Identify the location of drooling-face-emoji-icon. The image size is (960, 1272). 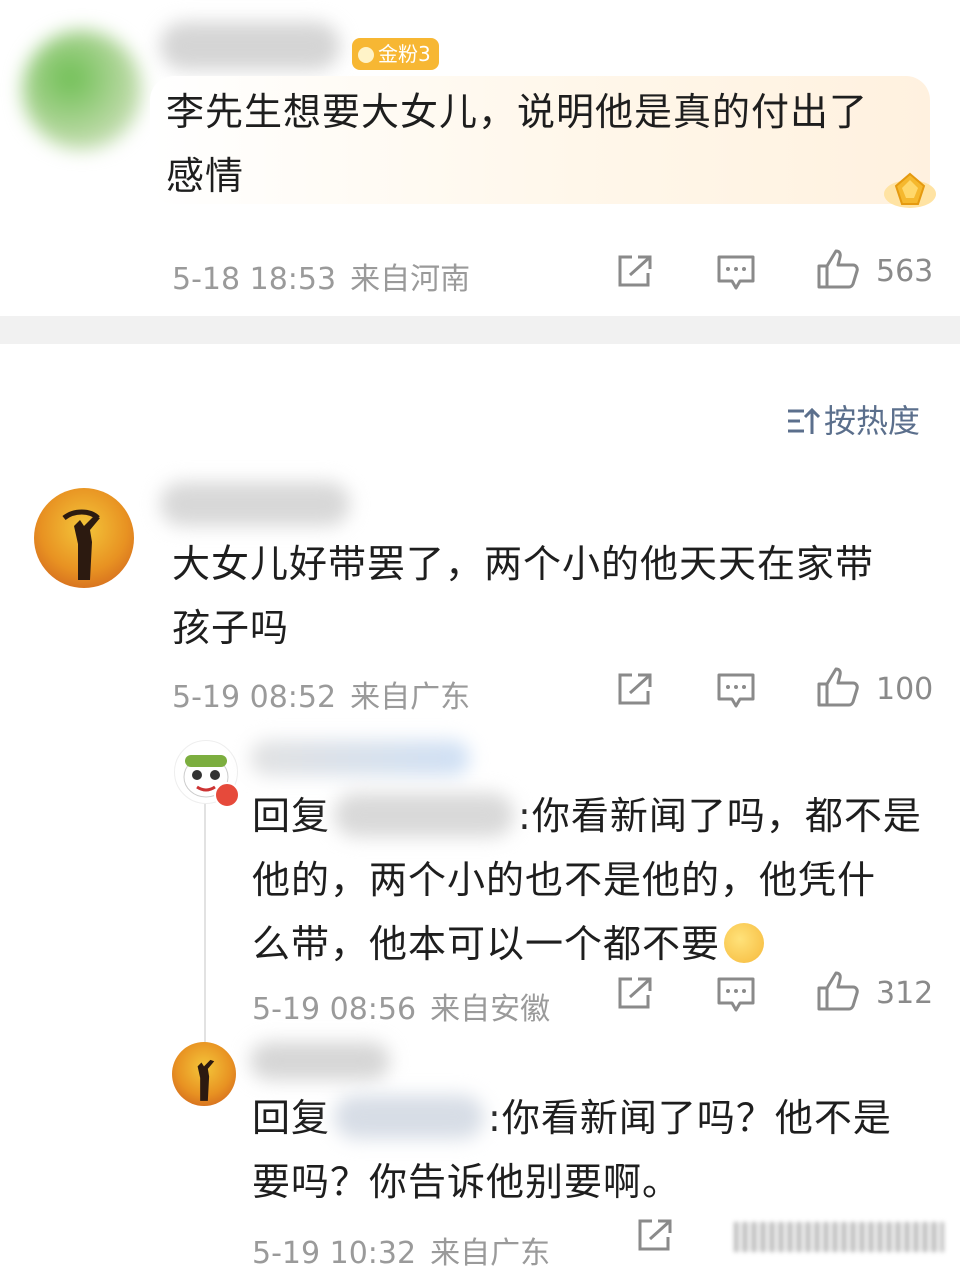
(744, 943).